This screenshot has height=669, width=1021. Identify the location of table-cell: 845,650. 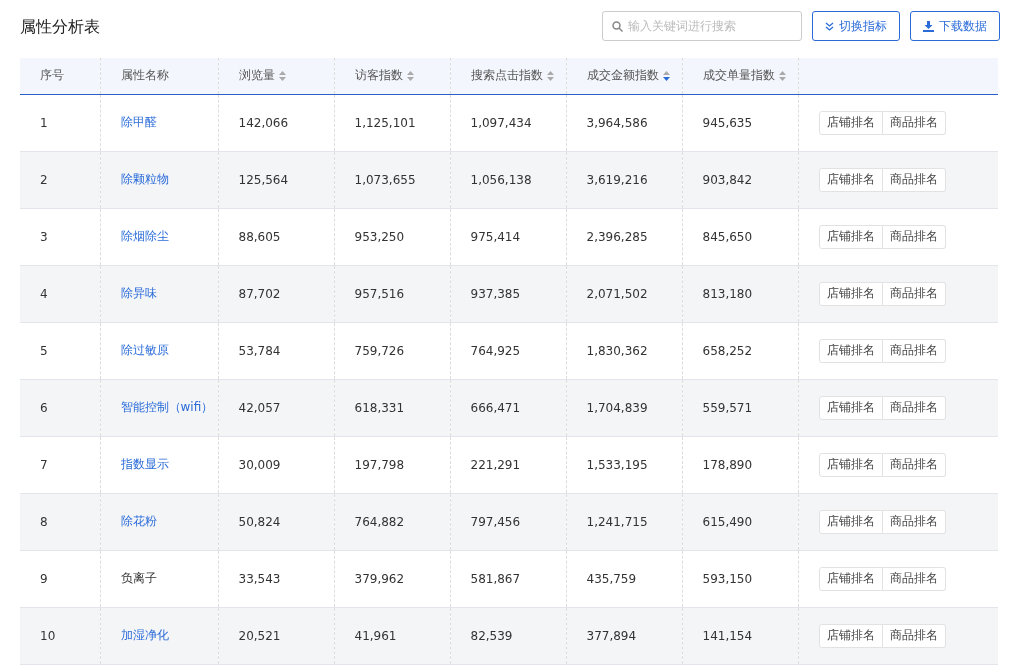
(740, 236).